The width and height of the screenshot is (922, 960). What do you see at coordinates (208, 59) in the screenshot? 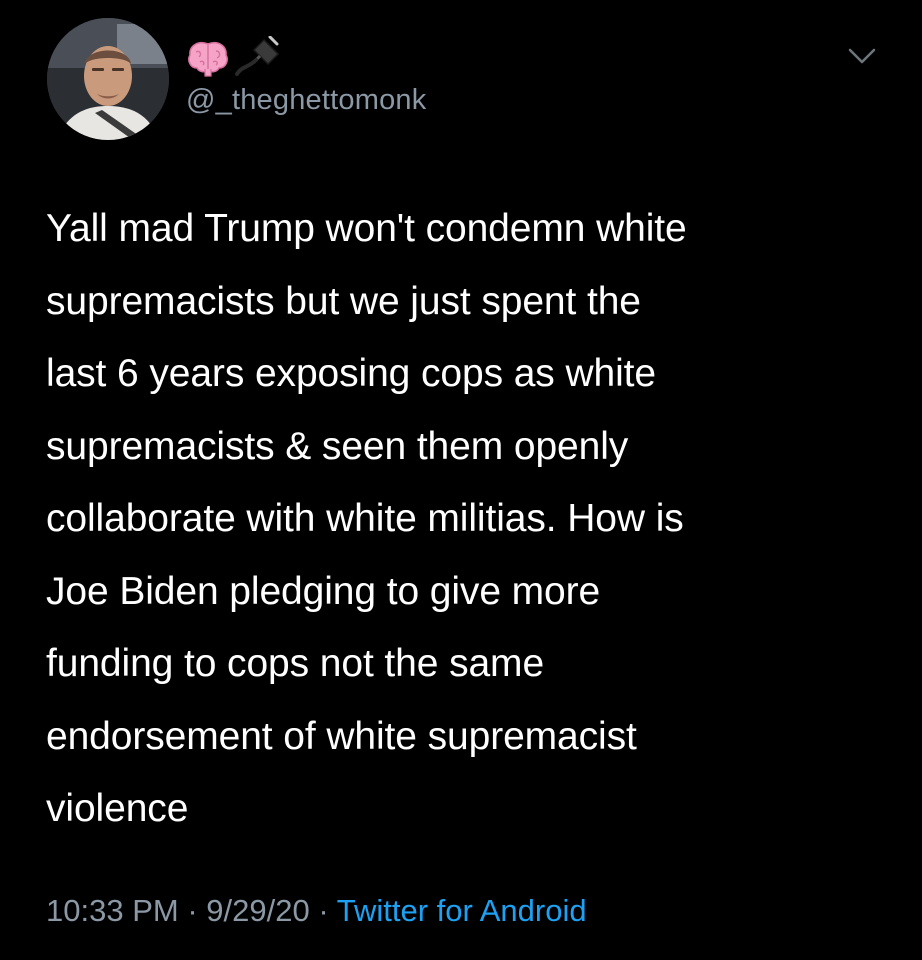
I see `brain-icon` at bounding box center [208, 59].